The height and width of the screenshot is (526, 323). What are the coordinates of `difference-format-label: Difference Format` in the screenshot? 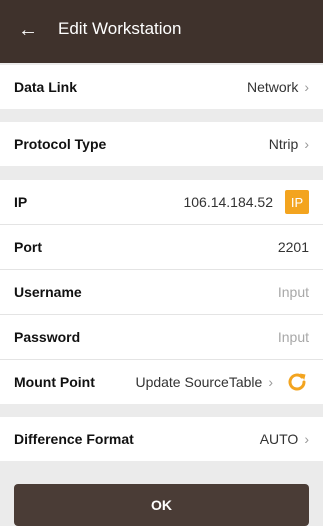 It's located at (74, 439).